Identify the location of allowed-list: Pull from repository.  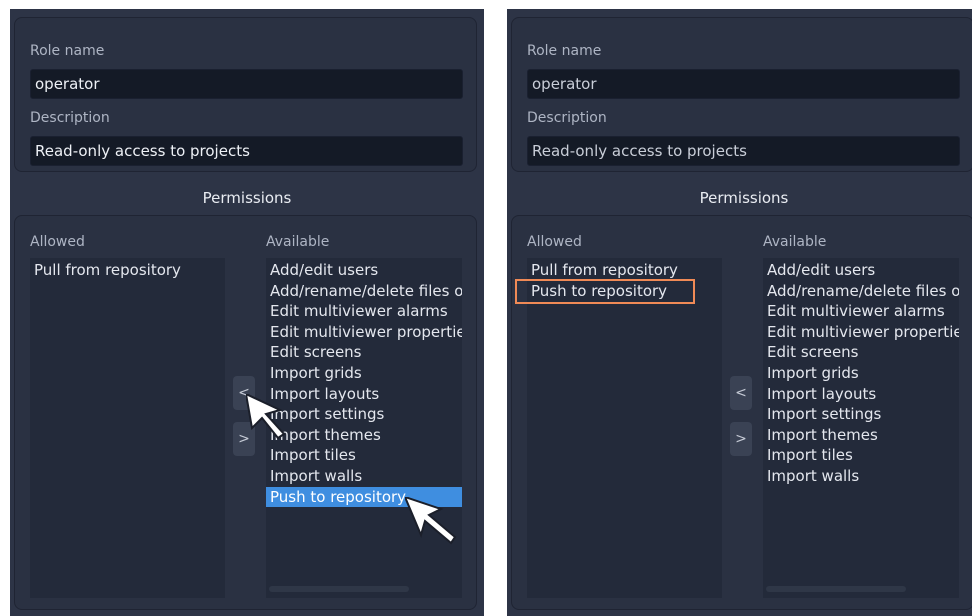
(127, 428).